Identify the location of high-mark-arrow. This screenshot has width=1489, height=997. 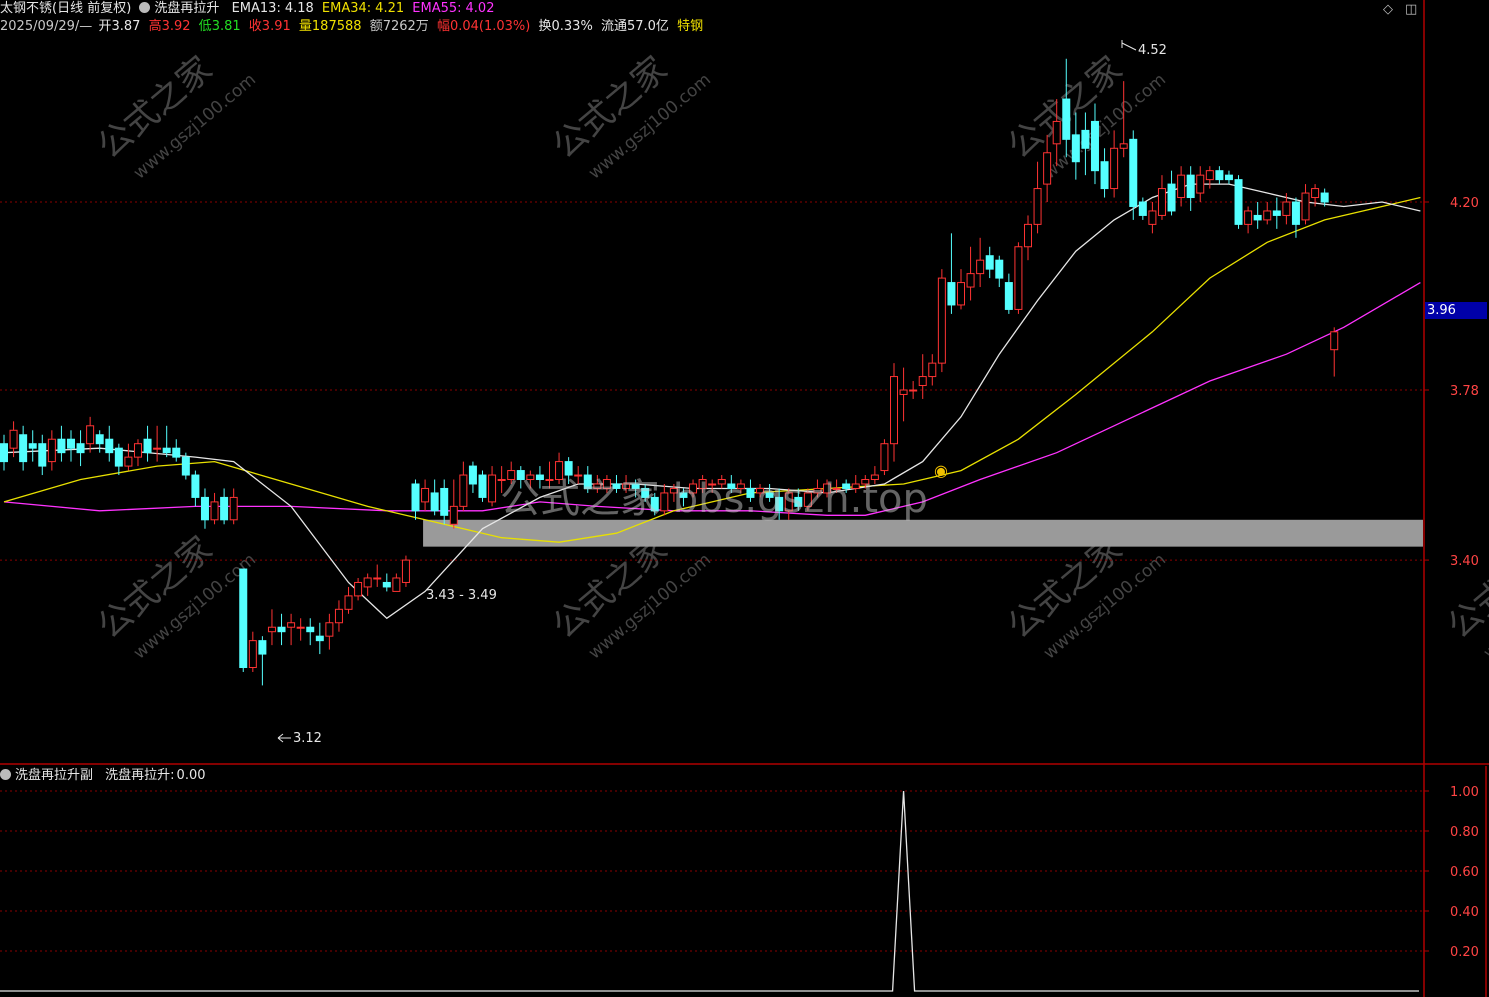
(1129, 45).